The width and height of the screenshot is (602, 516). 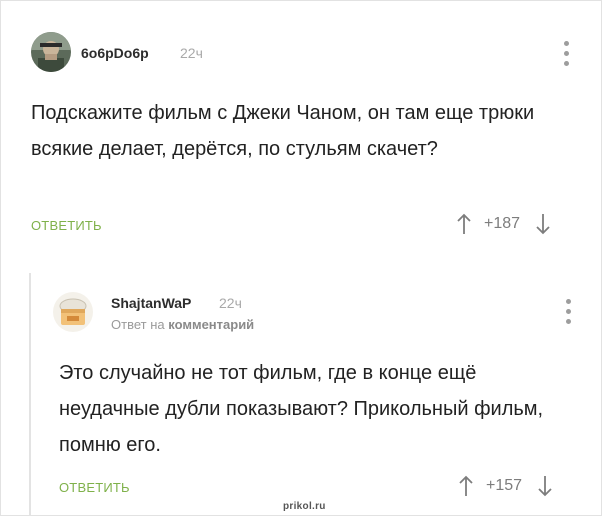 I want to click on vote-score: +157, so click(x=504, y=485).